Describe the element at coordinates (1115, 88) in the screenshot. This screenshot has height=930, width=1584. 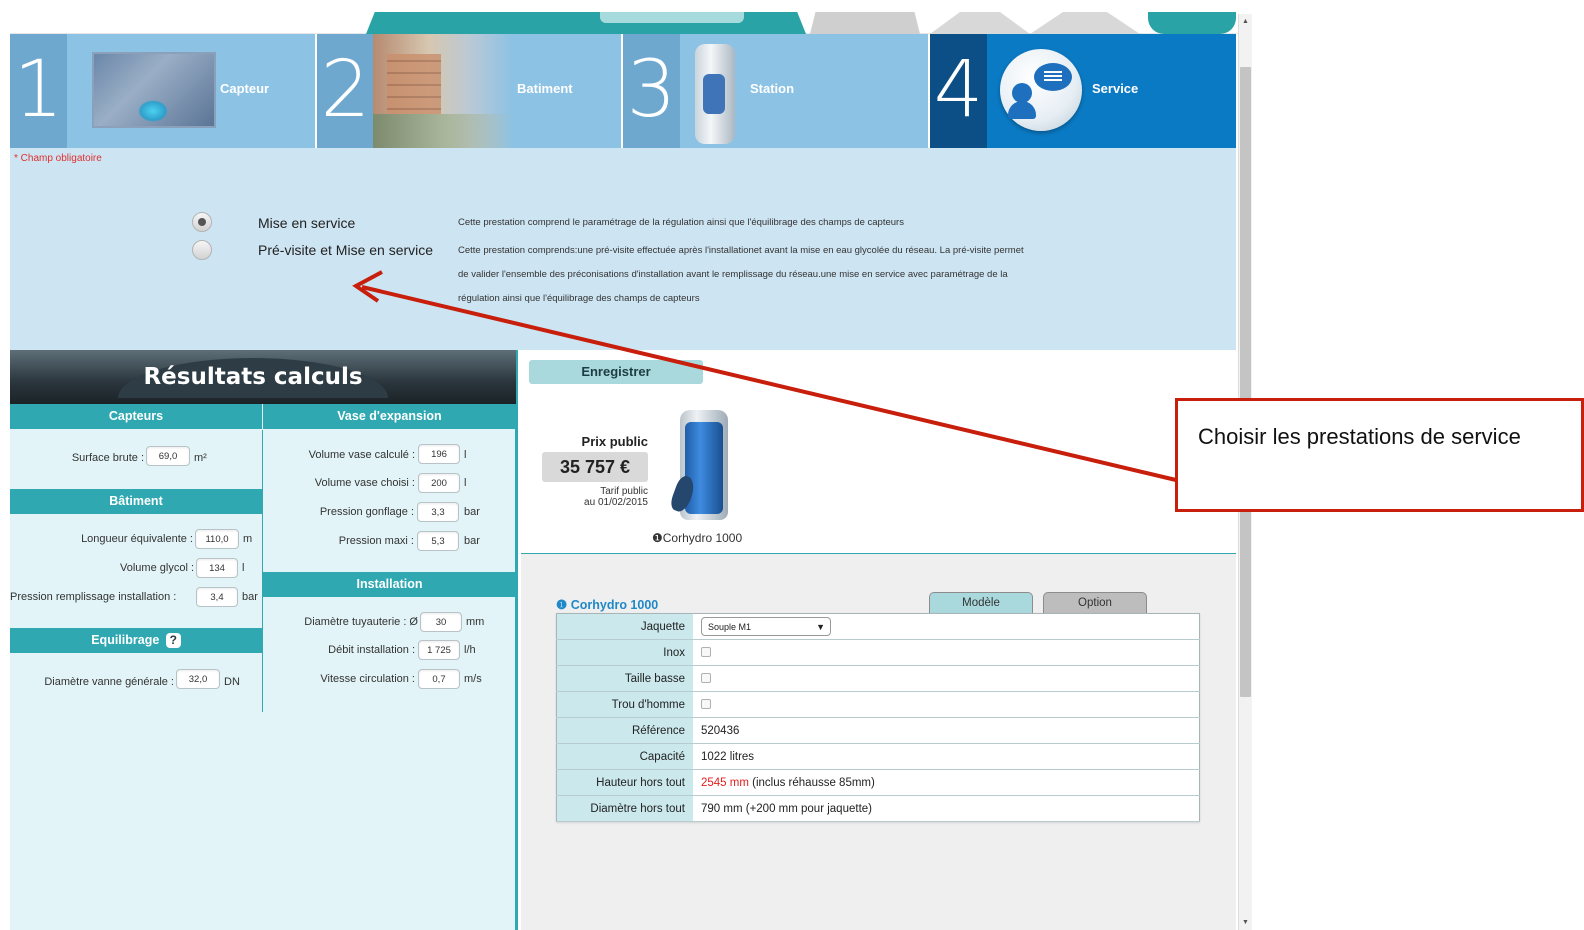
I see `step-label: Service` at that location.